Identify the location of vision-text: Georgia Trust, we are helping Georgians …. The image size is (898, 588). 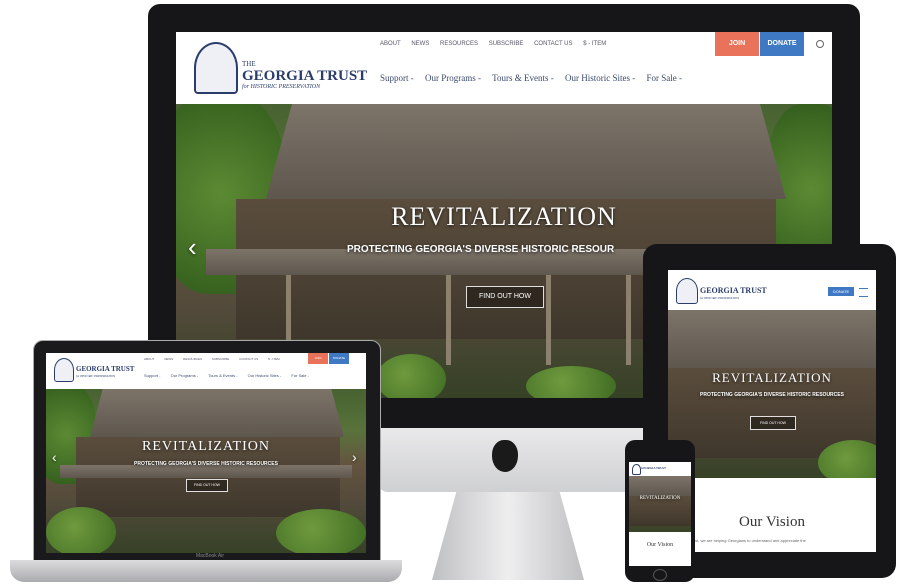
(740, 540).